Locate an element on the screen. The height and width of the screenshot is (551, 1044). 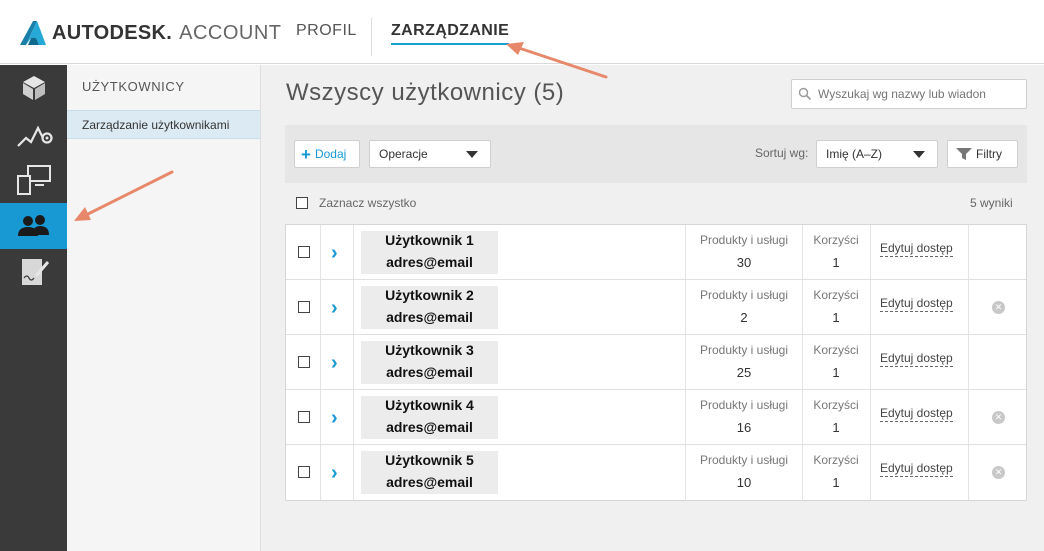
rail-item-users is located at coordinates (33, 226).